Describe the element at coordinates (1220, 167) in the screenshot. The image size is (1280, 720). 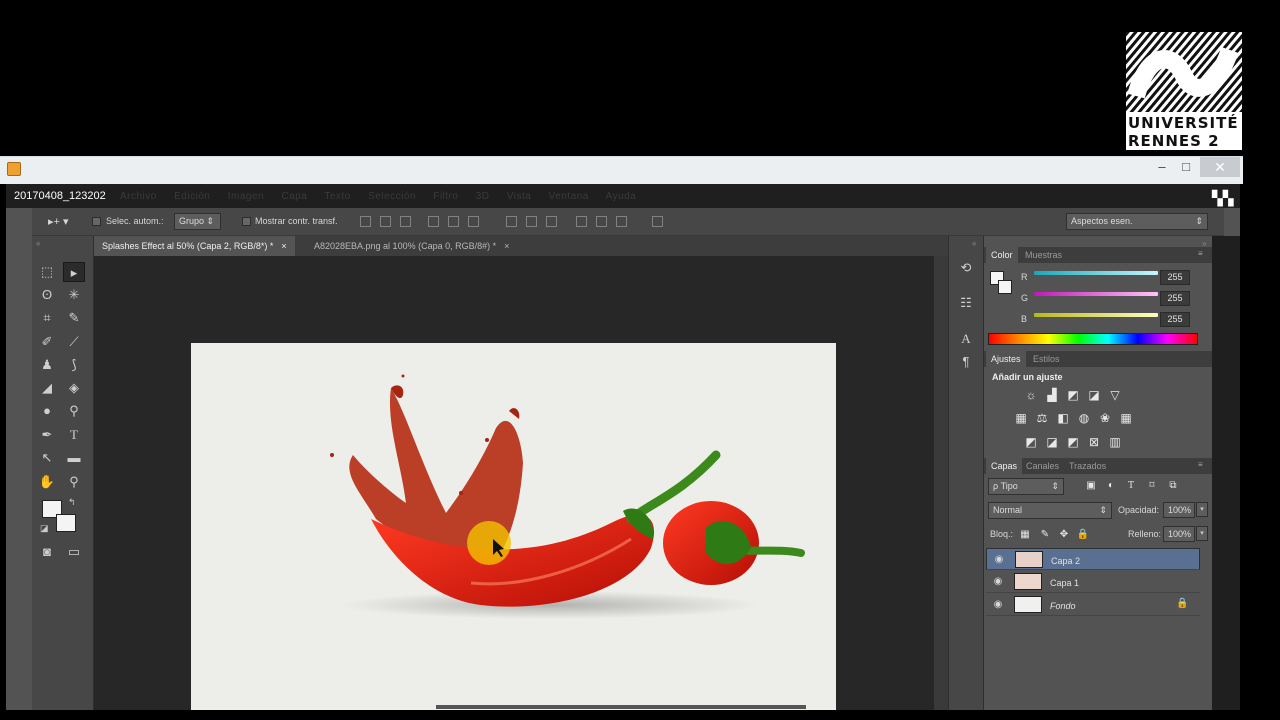
I see `close-button: ✕` at that location.